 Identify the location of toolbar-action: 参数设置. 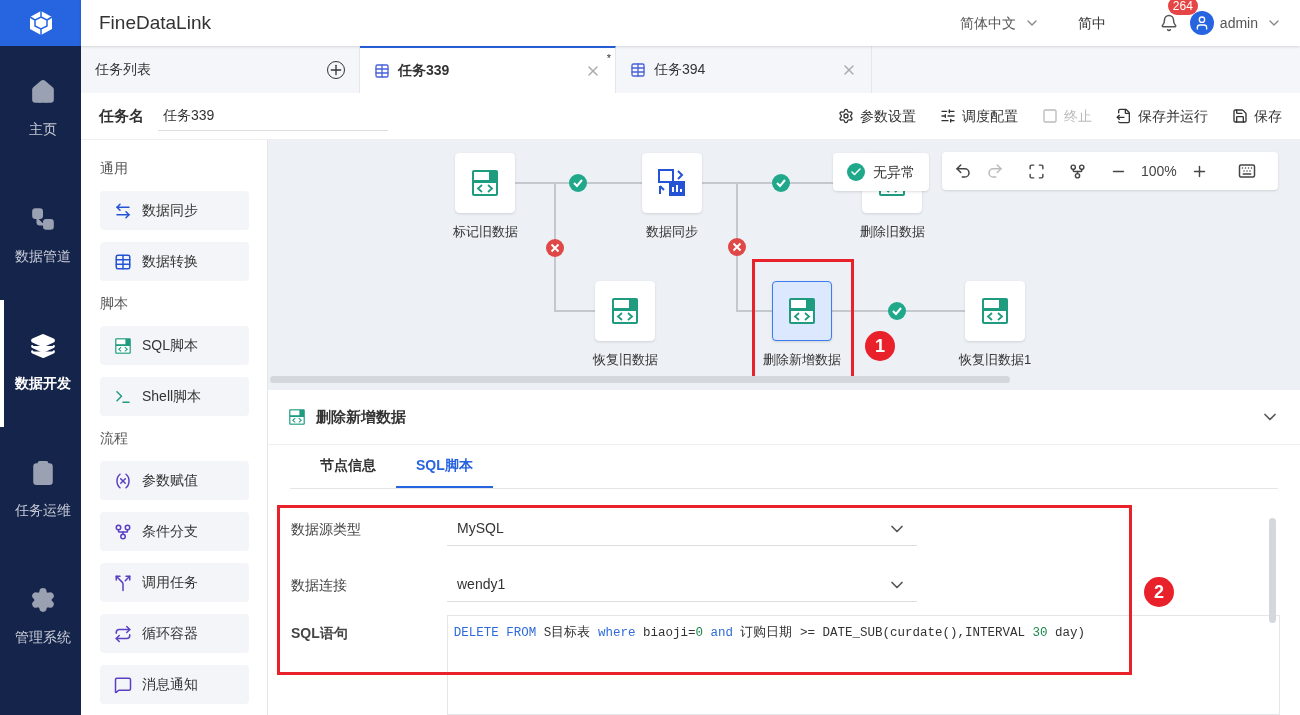
(877, 116).